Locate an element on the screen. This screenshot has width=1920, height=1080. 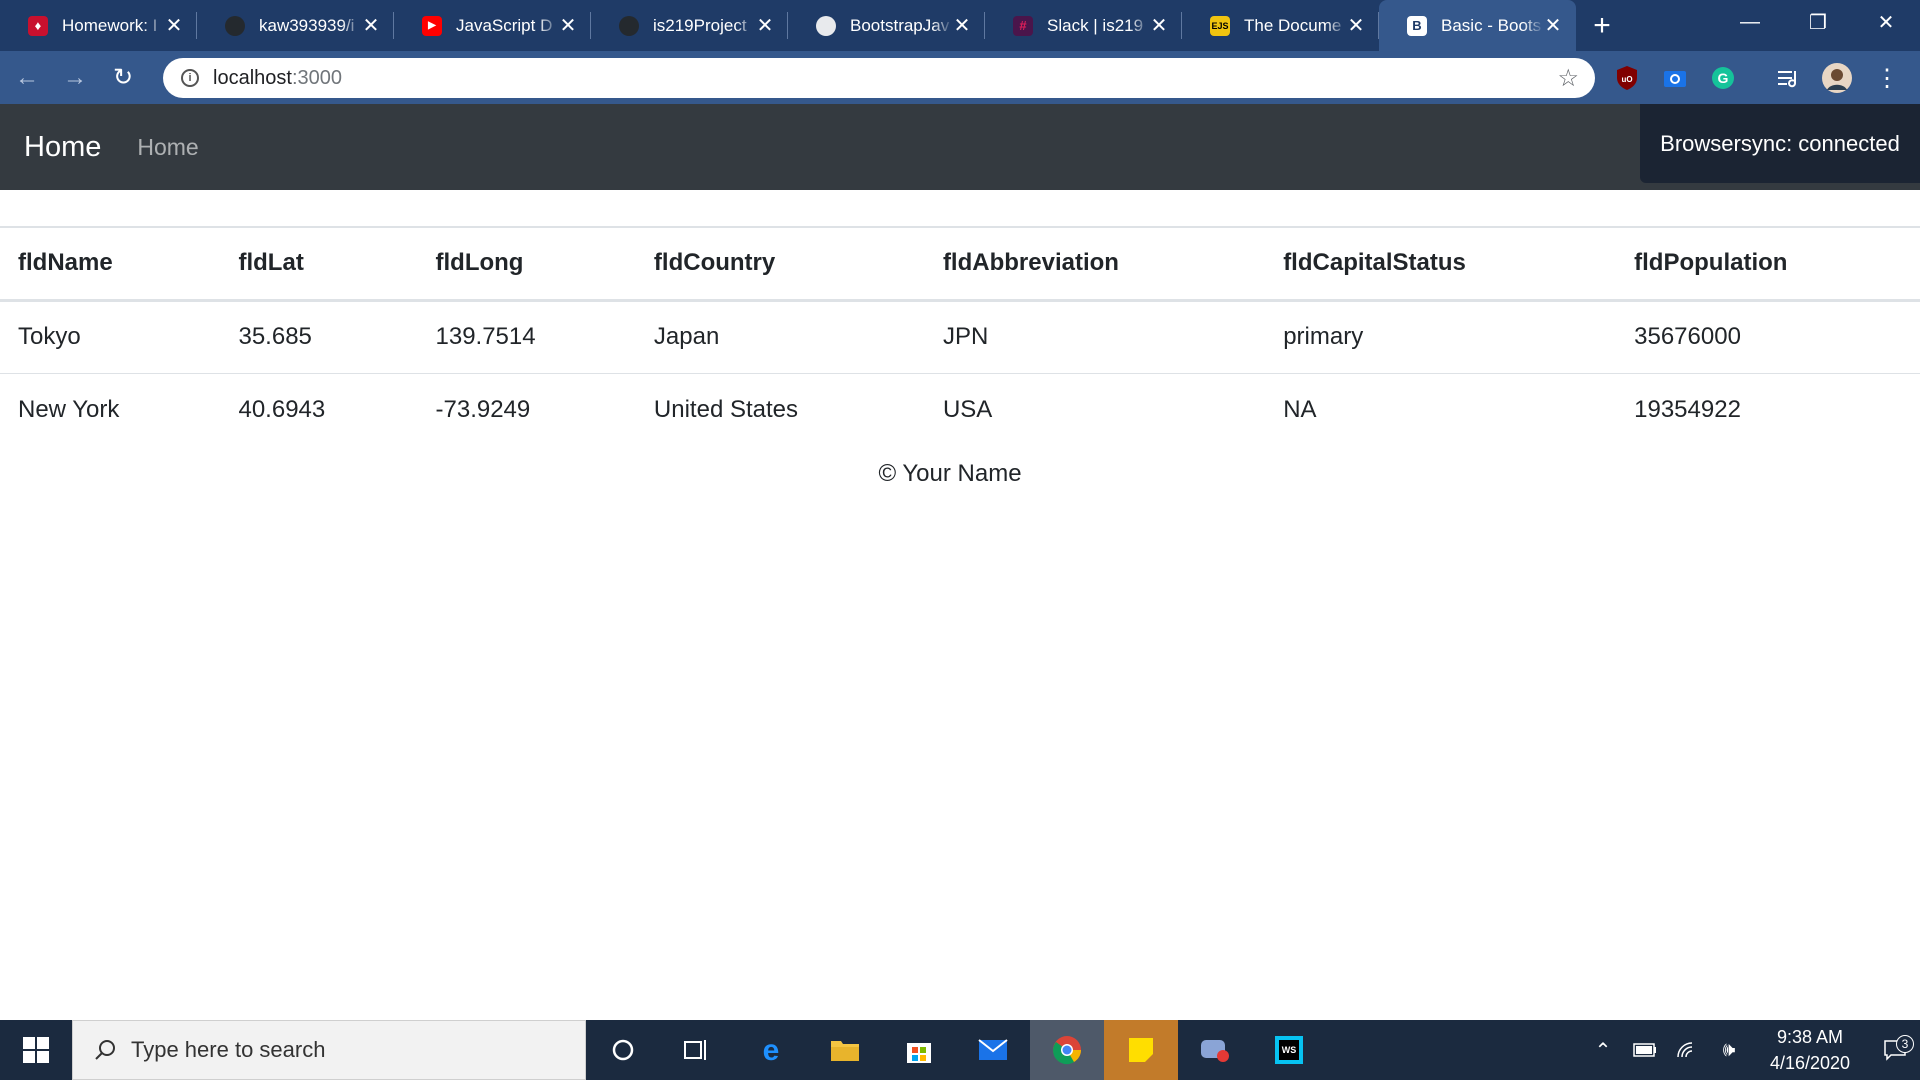
column-header-fldName: fldName is located at coordinates (110, 264).